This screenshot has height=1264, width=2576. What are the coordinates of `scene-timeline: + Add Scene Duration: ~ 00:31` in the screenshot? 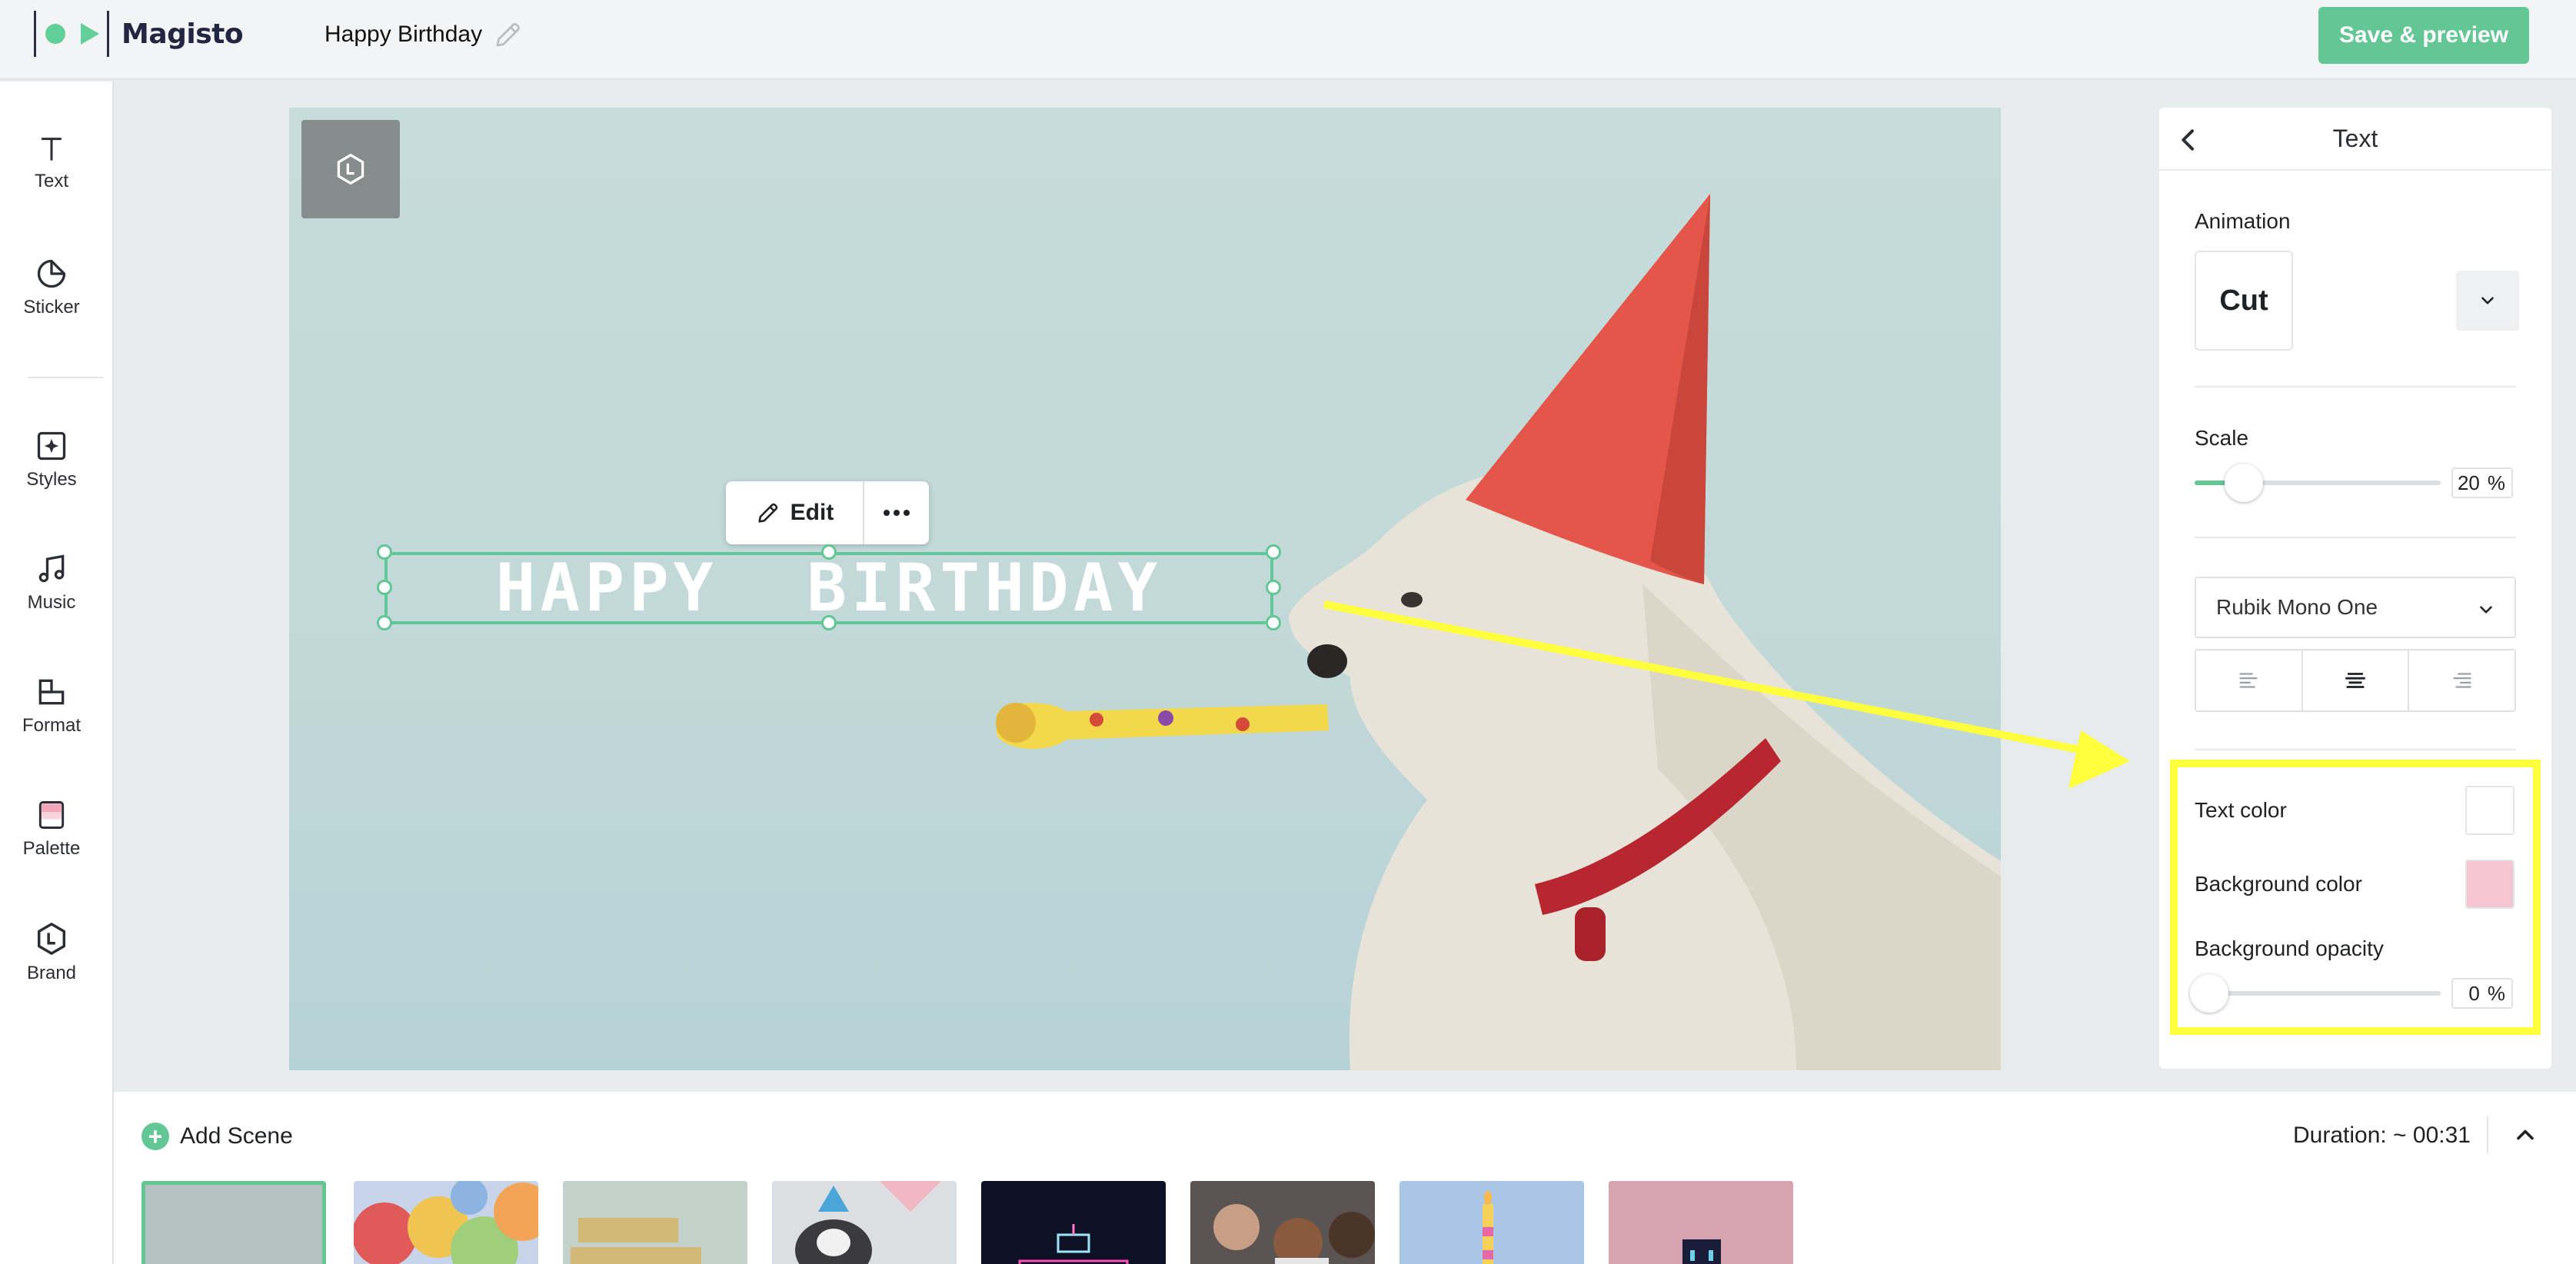 It's located at (1345, 1178).